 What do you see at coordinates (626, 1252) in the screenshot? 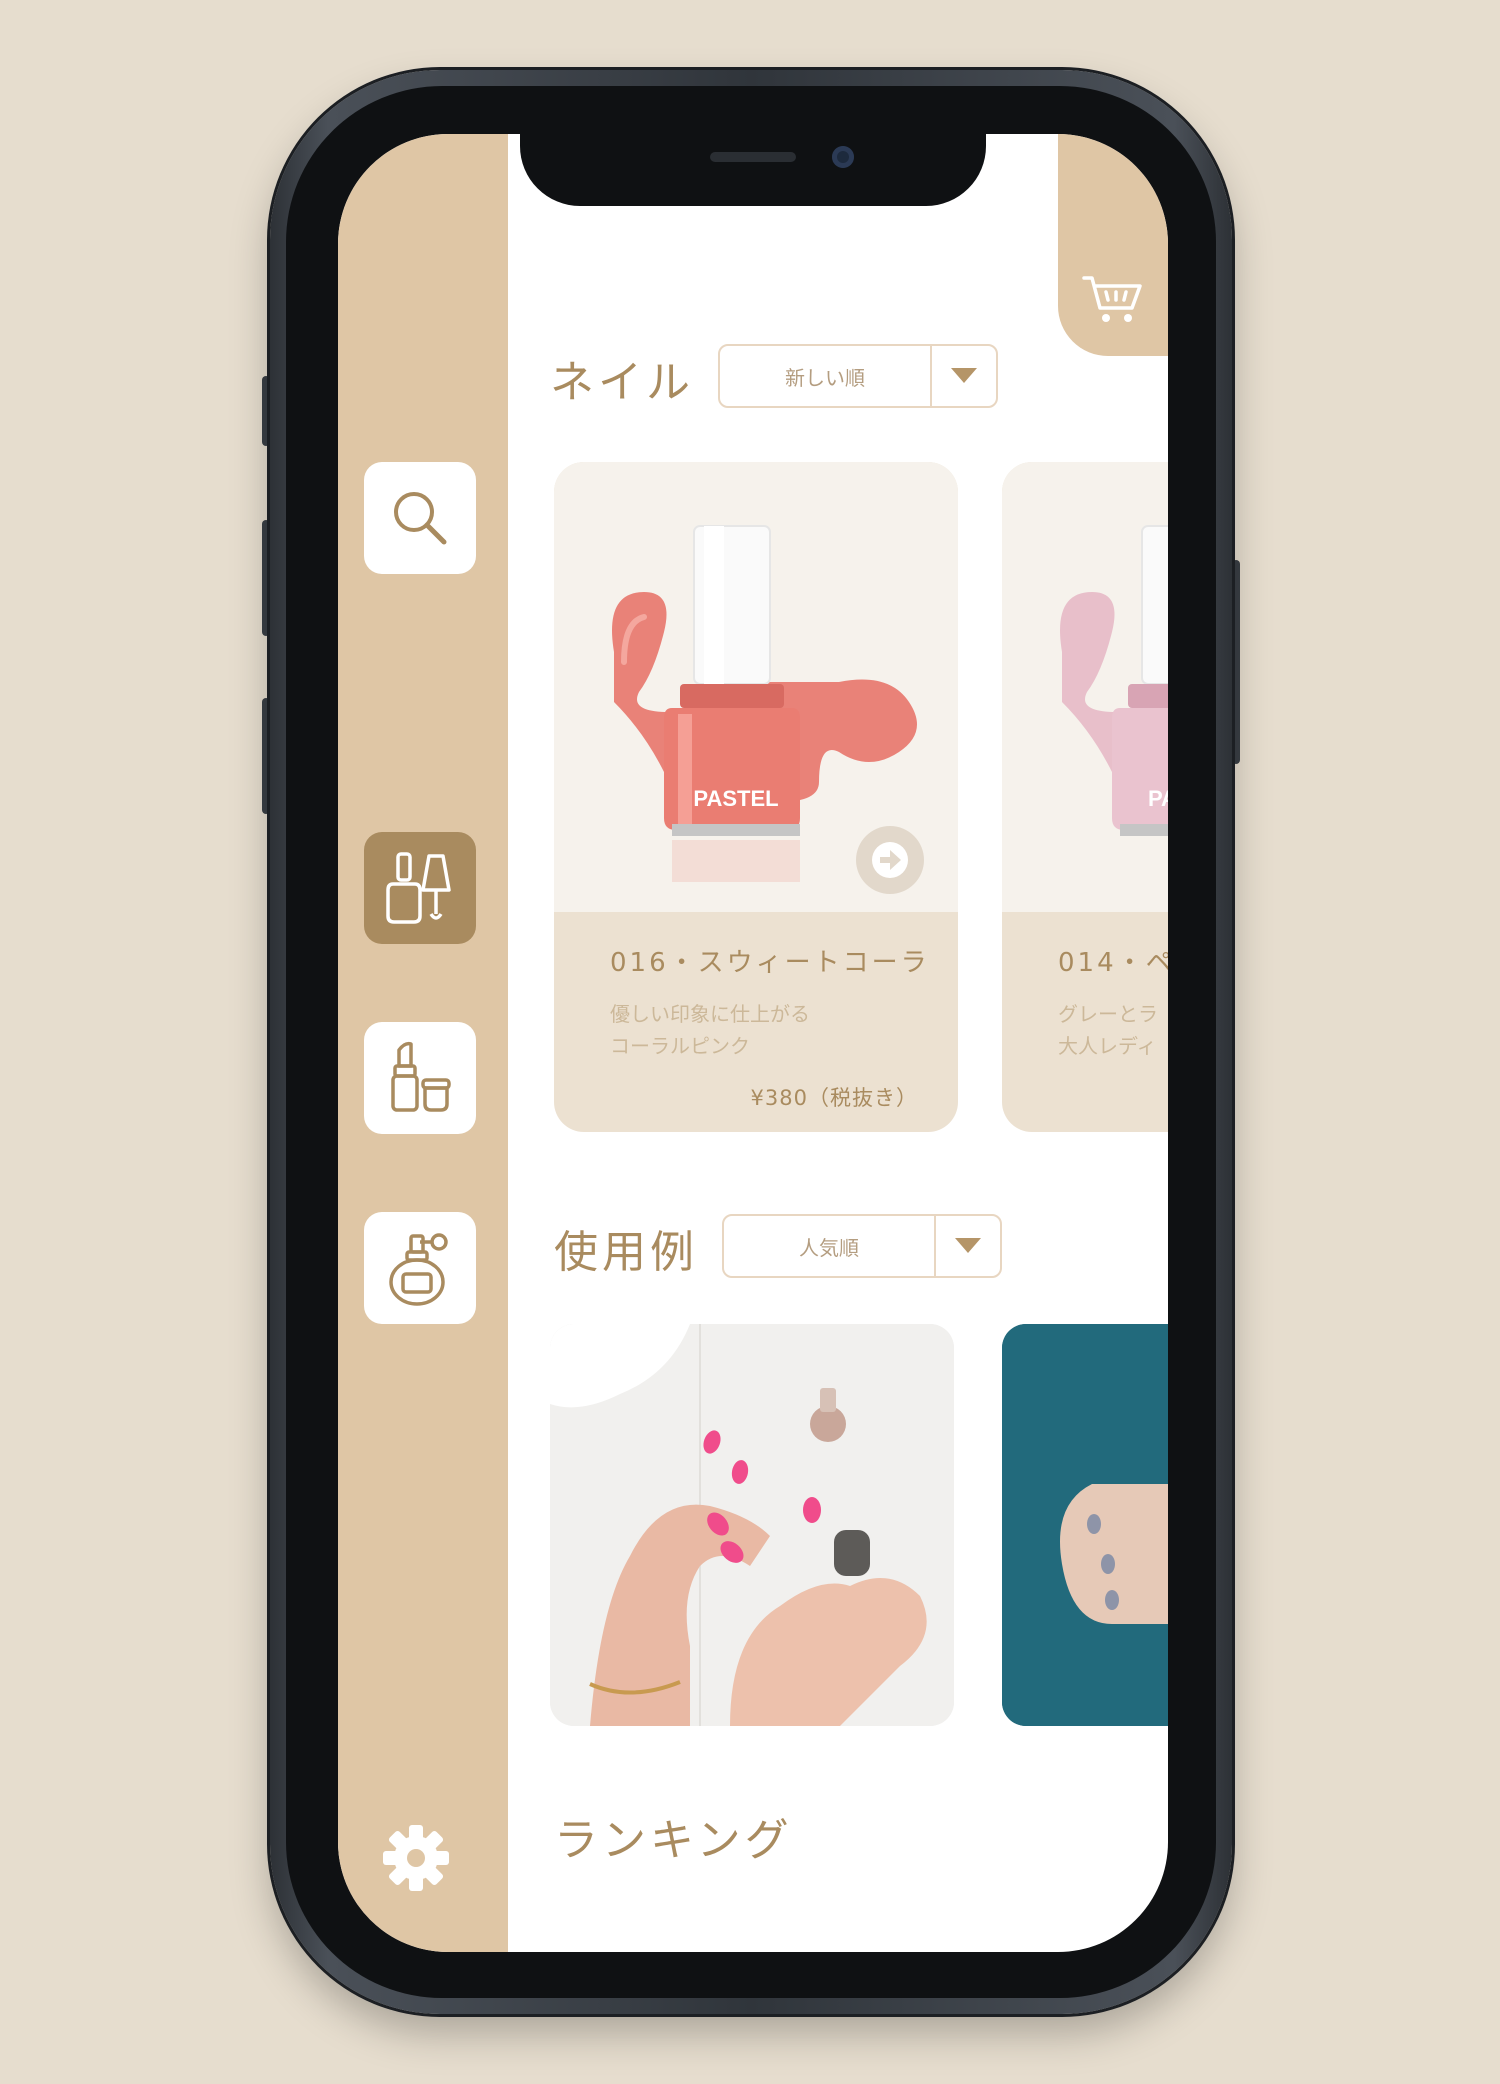
I see `example-section-title: 使用例` at bounding box center [626, 1252].